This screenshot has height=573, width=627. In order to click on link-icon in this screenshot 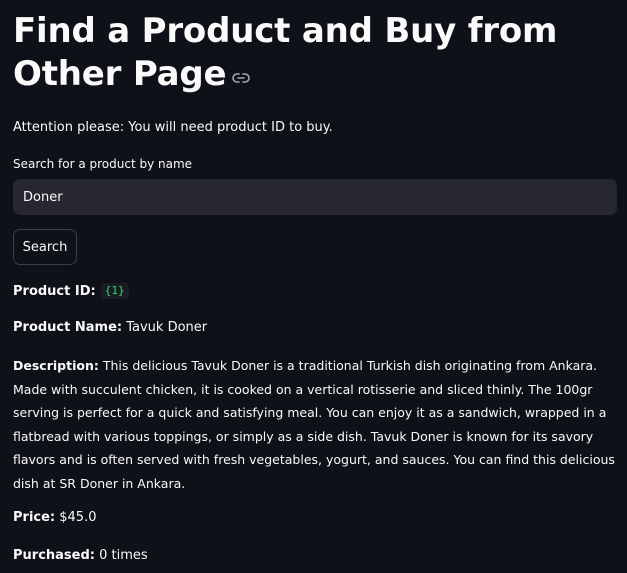, I will do `click(241, 73)`.